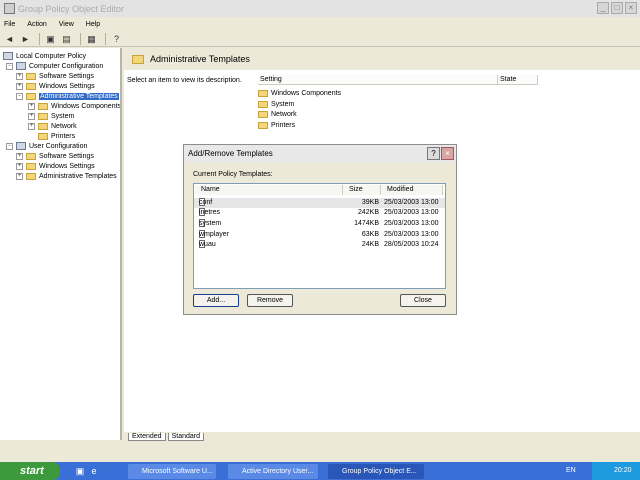 Image resolution: width=640 pixels, height=480 pixels. Describe the element at coordinates (55, 156) in the screenshot. I see `tree-item-uc-software-settings: + Software Settings` at that location.